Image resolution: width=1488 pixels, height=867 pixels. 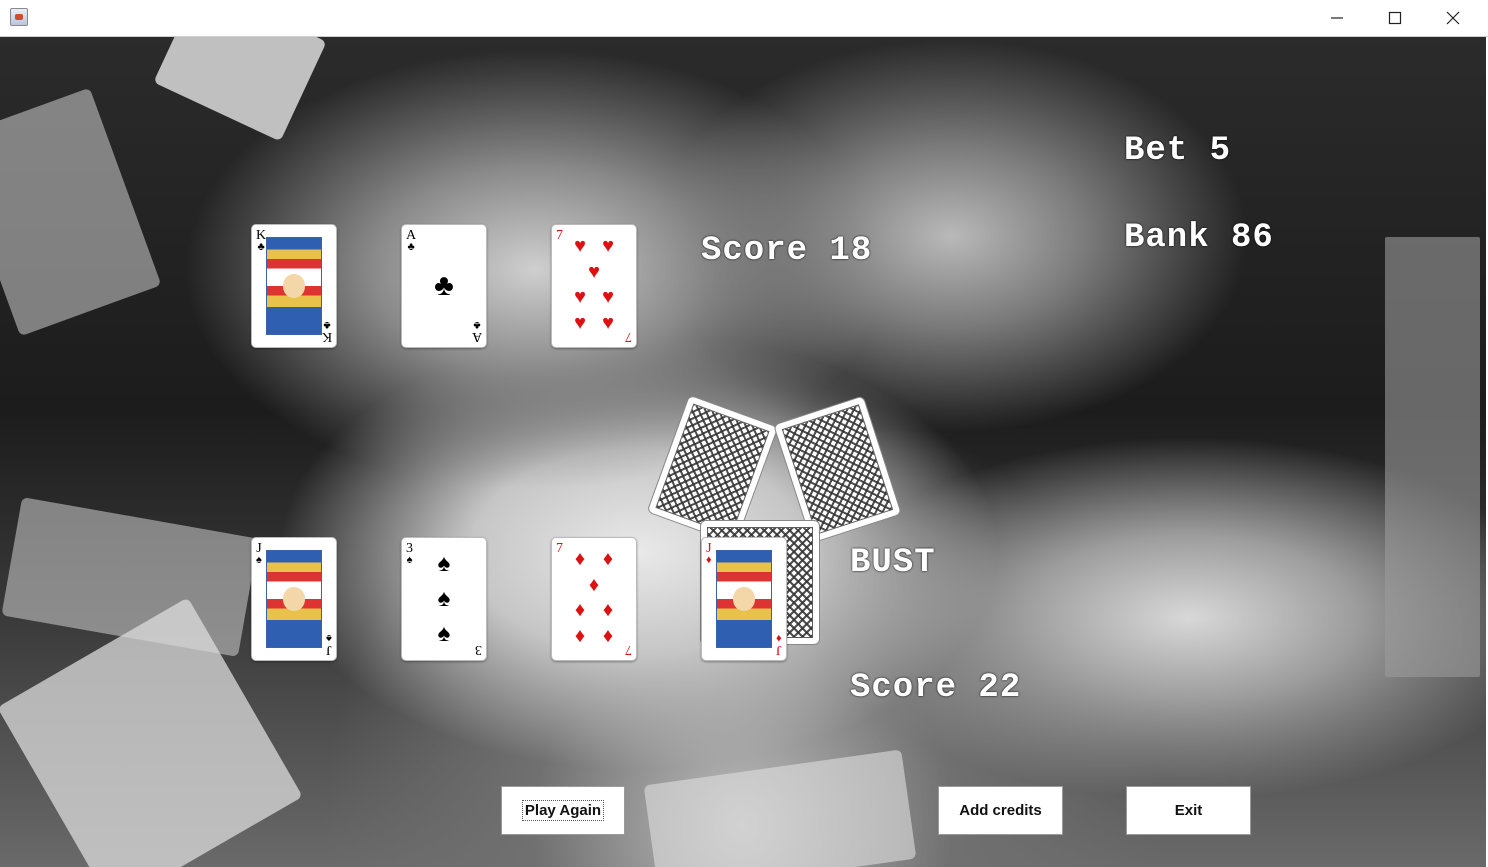 I want to click on card-pips: ♠ ♠ ♠, so click(x=444, y=598).